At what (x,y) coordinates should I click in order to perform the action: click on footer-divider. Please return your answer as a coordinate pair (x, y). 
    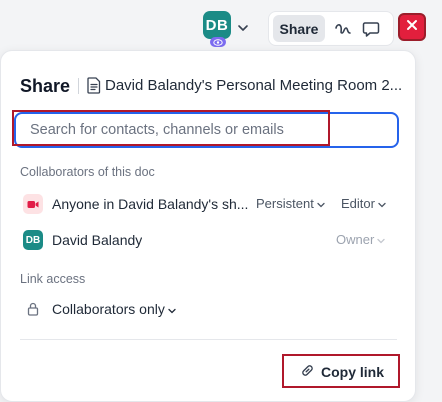
    Looking at the image, I should click on (208, 339).